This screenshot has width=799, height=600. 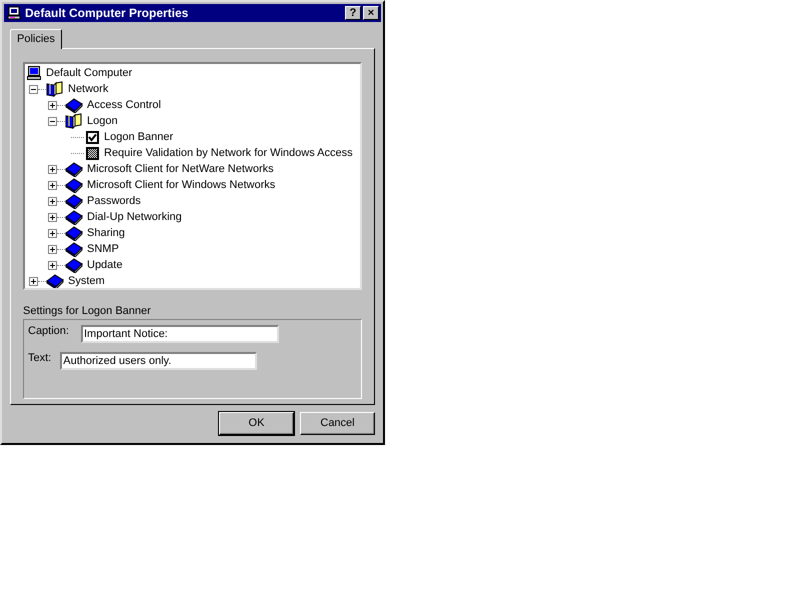 What do you see at coordinates (228, 153) in the screenshot?
I see `tree-item: Require Validation by Network for Windows Access` at bounding box center [228, 153].